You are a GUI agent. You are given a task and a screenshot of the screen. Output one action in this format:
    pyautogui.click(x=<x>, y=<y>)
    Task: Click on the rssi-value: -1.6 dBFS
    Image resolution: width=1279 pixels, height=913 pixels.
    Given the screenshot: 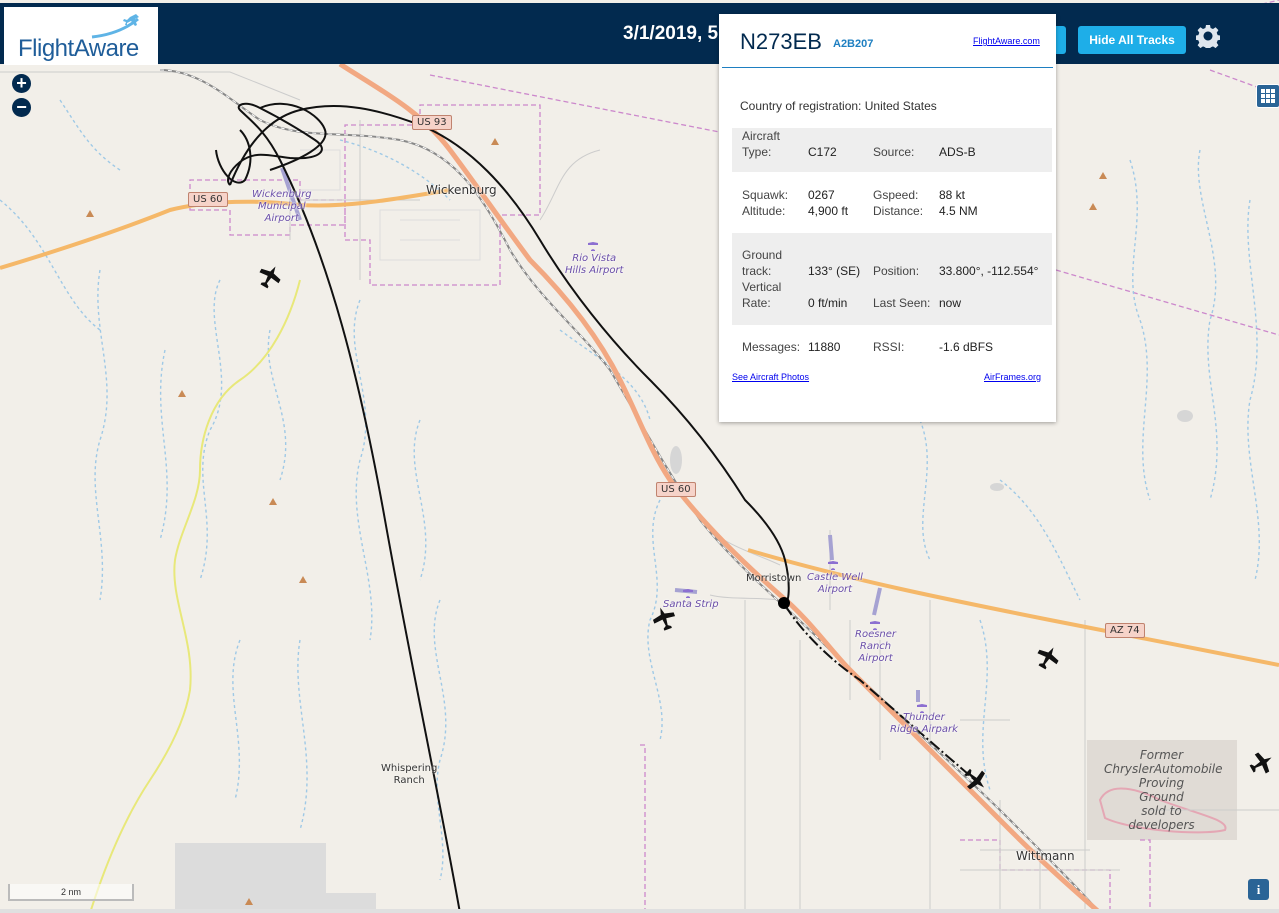 What is the action you would take?
    pyautogui.click(x=966, y=347)
    